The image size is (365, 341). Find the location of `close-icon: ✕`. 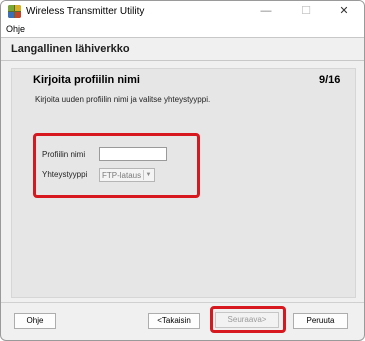

close-icon: ✕ is located at coordinates (344, 12).